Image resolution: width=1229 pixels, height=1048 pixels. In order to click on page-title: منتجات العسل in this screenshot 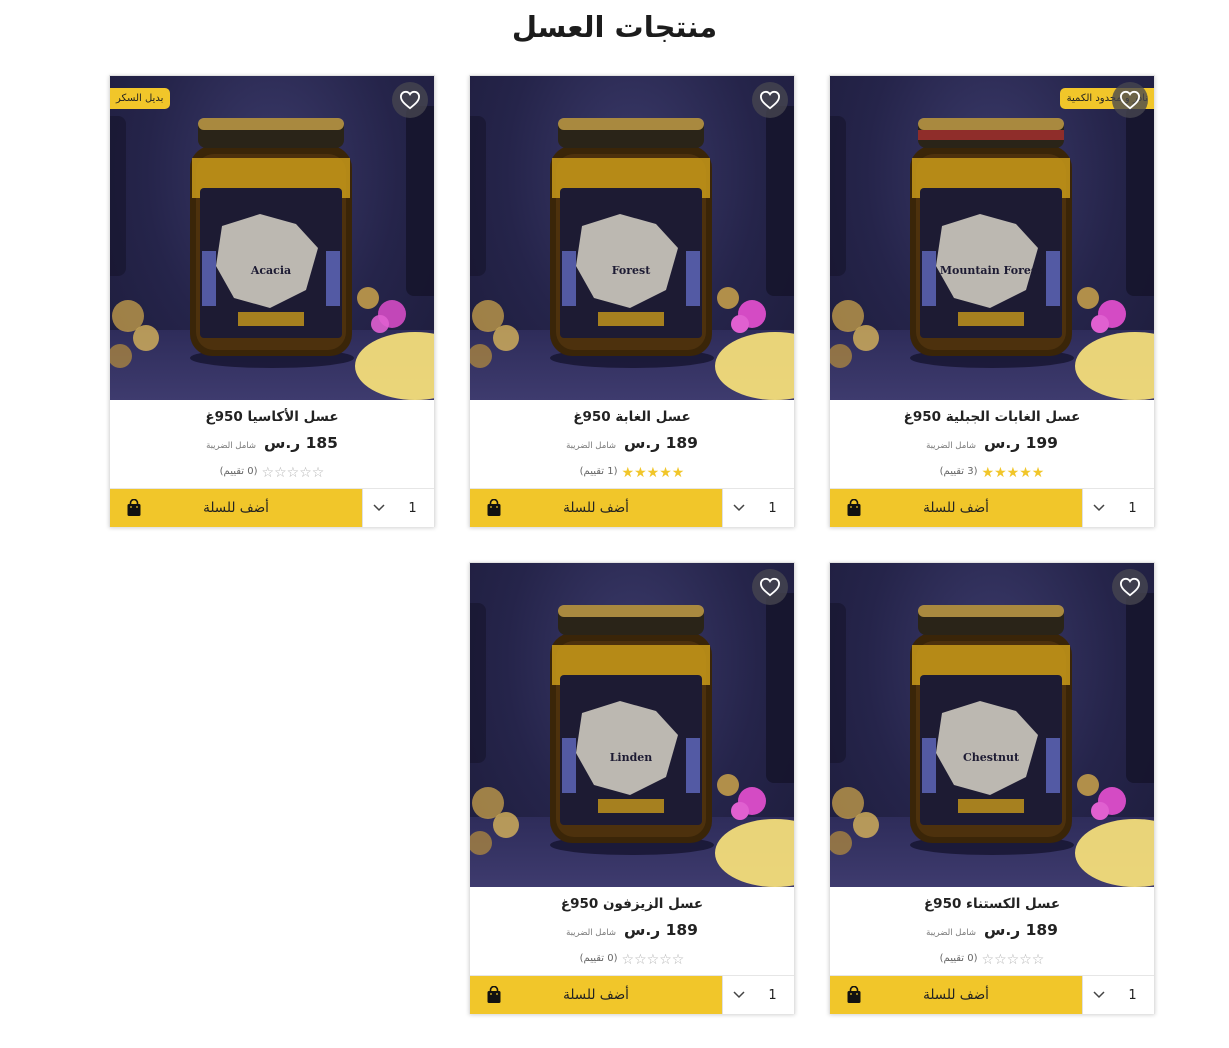, I will do `click(614, 27)`.